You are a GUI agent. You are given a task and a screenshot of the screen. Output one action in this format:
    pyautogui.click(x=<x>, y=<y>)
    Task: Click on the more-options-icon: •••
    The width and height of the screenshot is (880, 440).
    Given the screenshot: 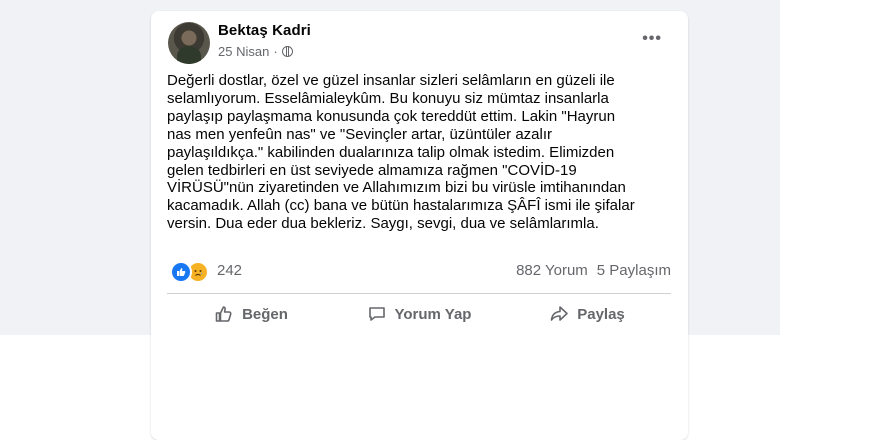 What is the action you would take?
    pyautogui.click(x=652, y=39)
    